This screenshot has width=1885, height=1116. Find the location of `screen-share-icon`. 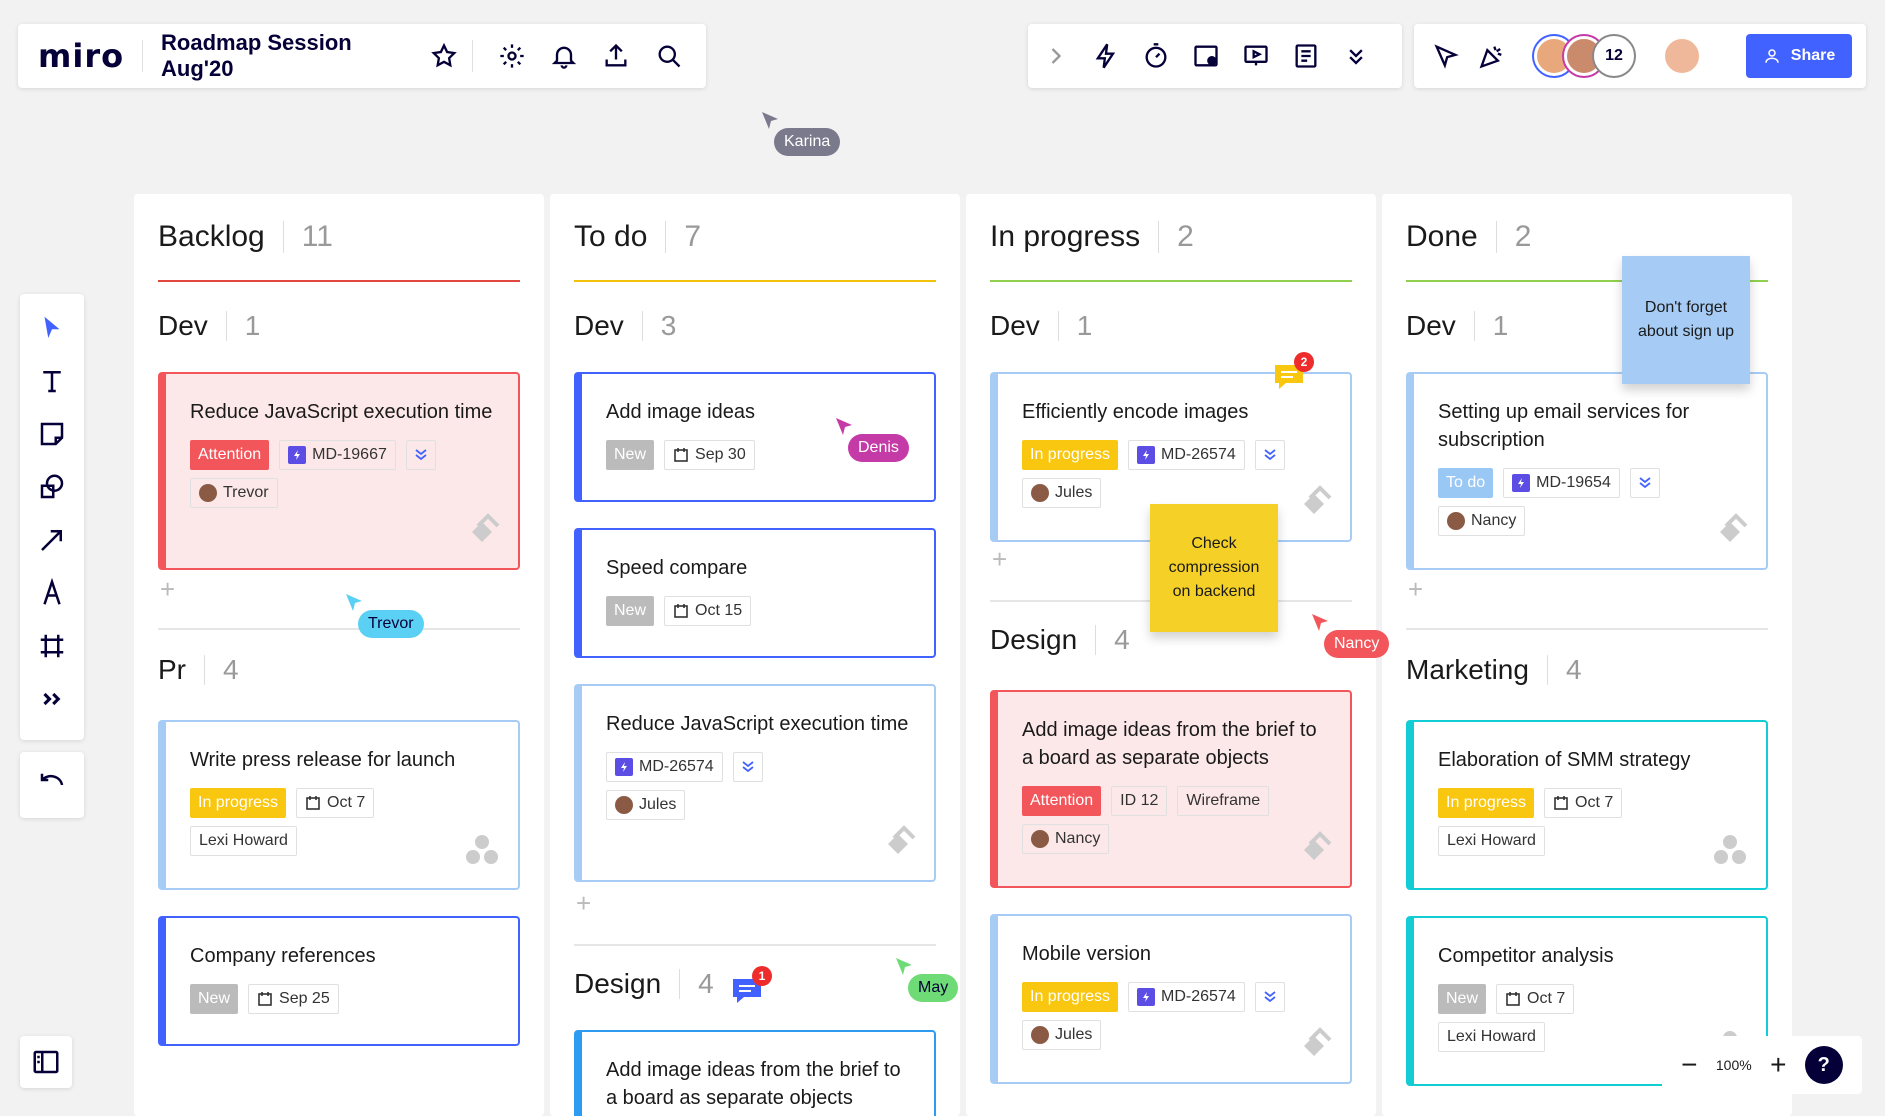

screen-share-icon is located at coordinates (1206, 56).